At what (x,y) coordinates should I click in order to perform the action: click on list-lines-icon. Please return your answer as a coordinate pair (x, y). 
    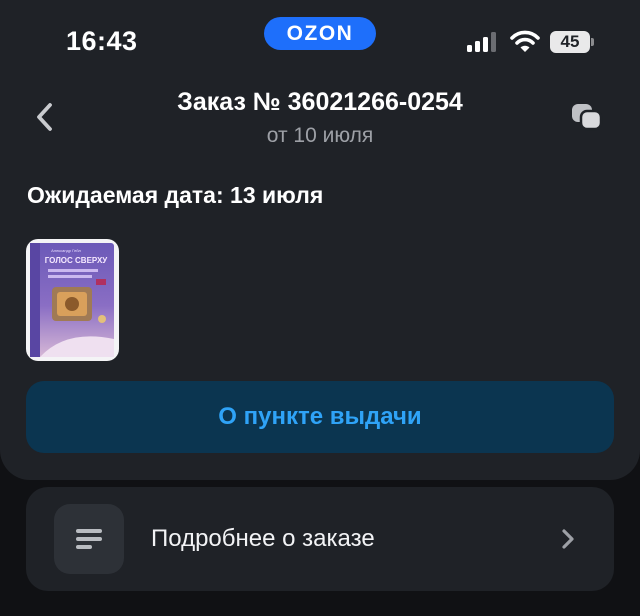
    Looking at the image, I should click on (89, 539).